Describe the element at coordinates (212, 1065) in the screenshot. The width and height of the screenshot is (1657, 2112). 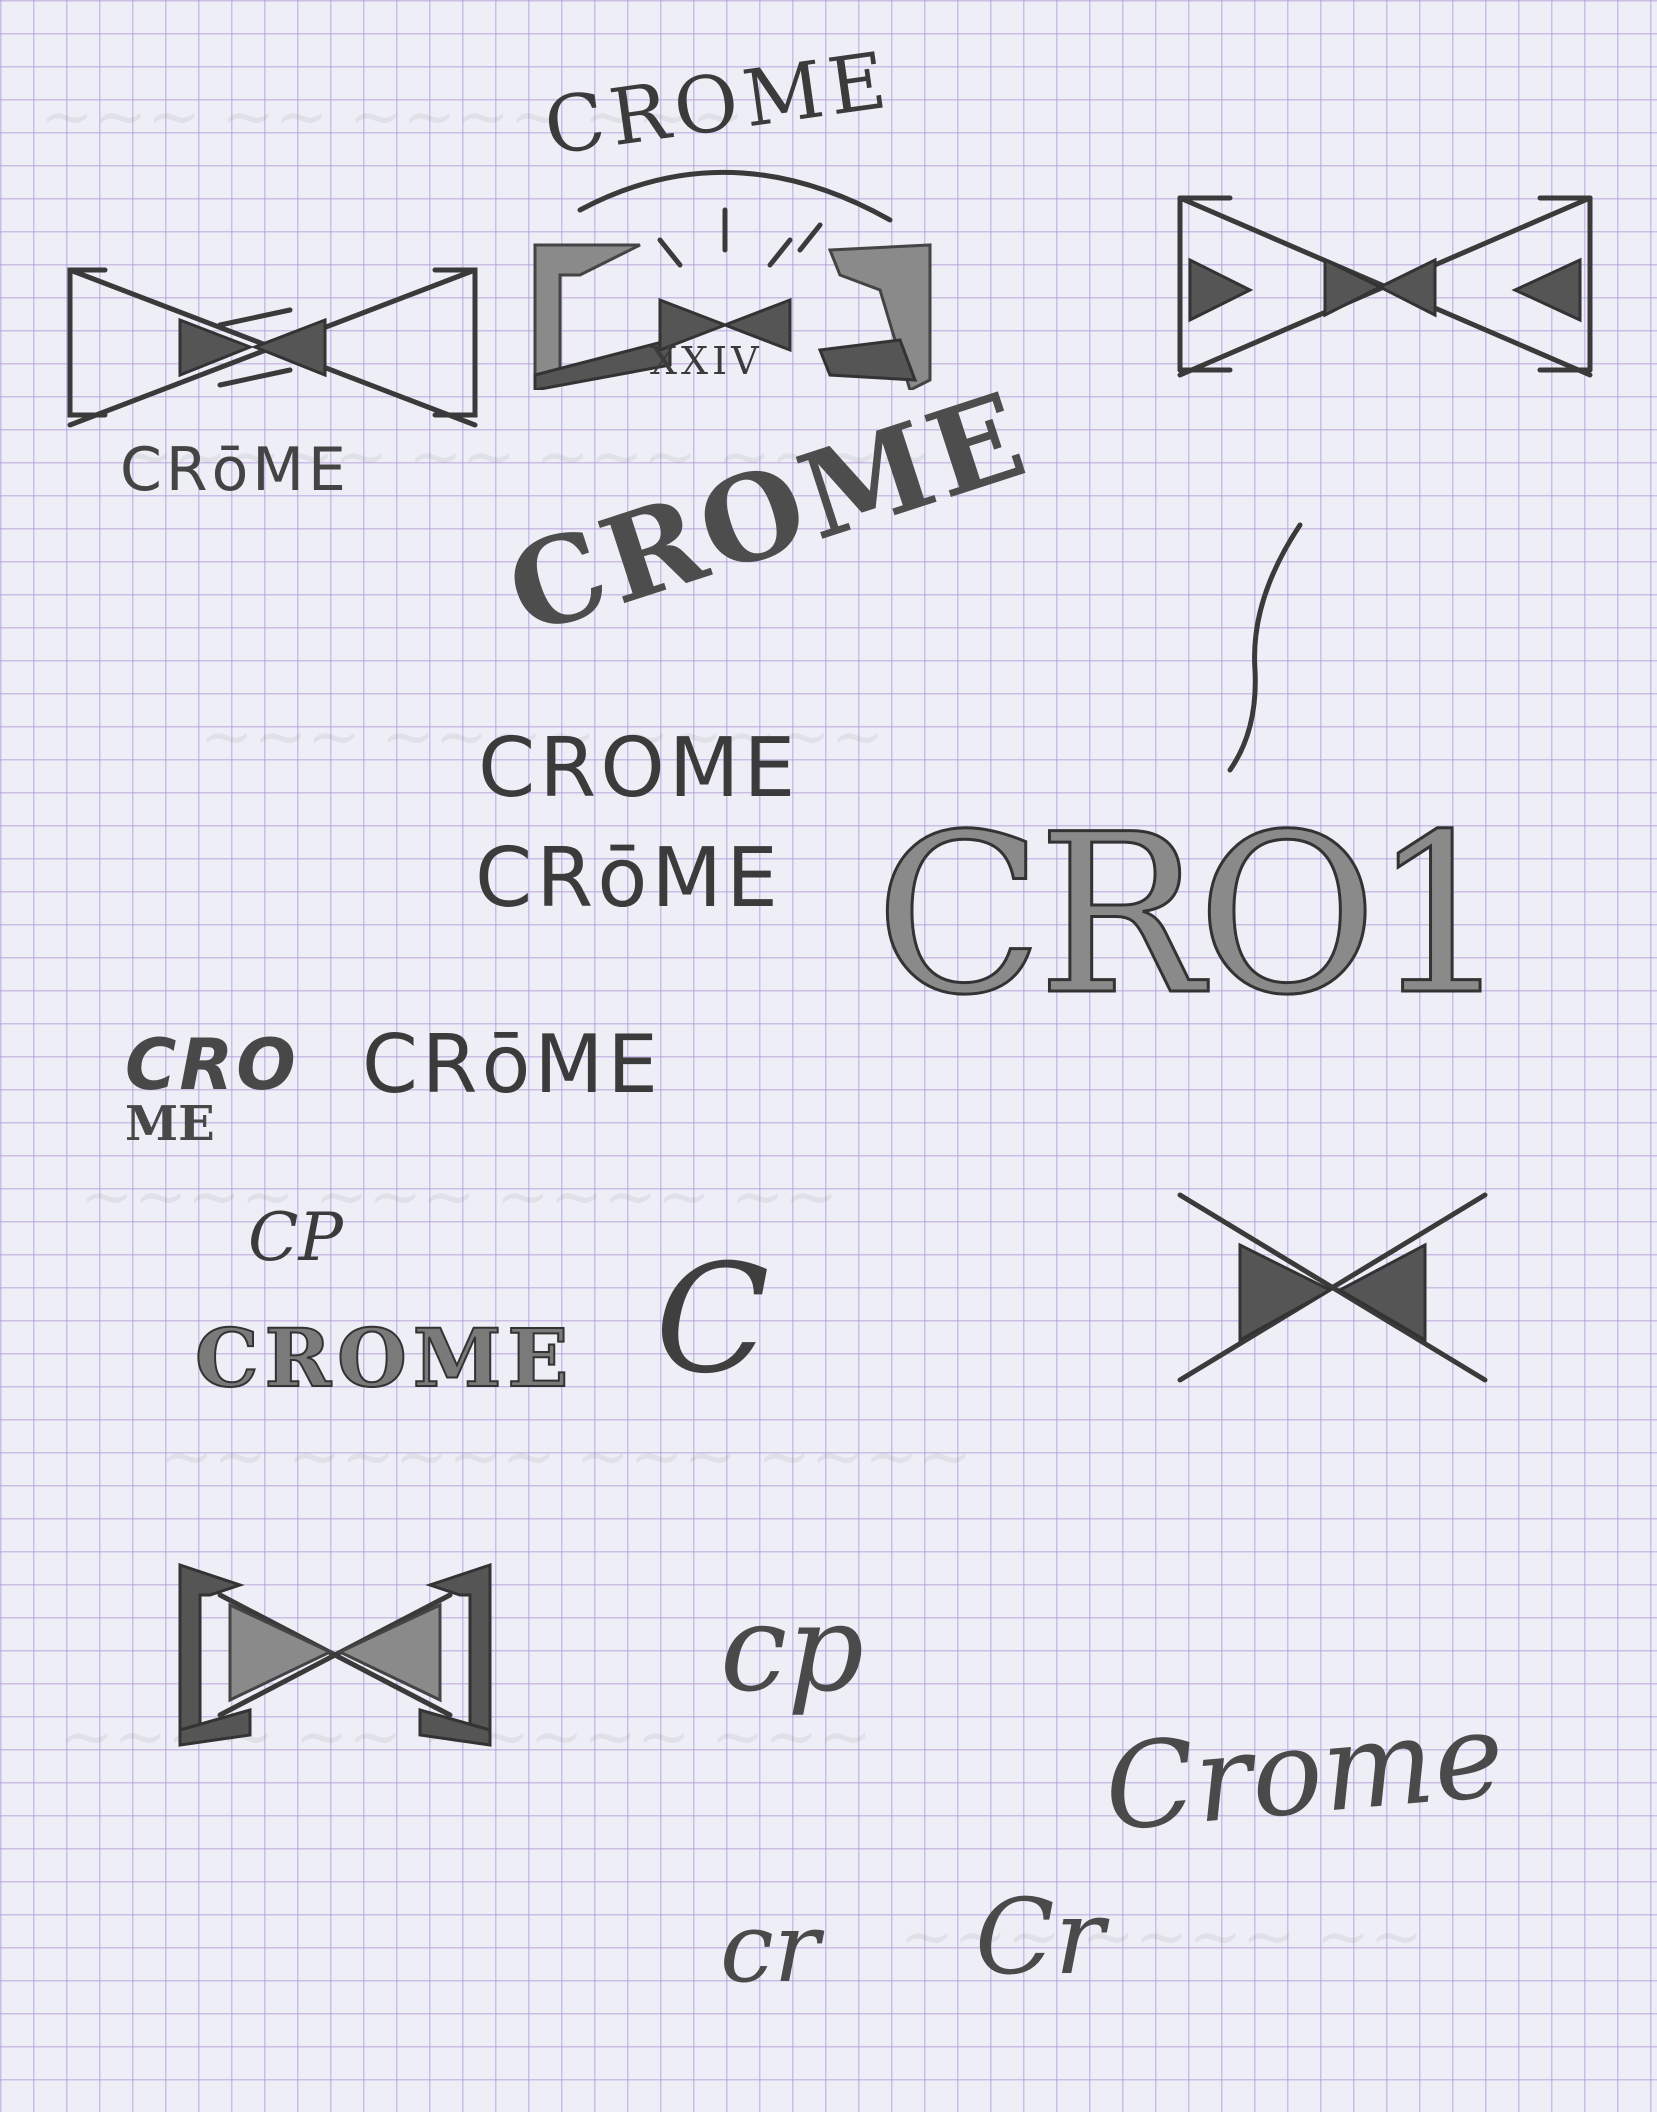
I see `split-wordmark-1: CRO` at that location.